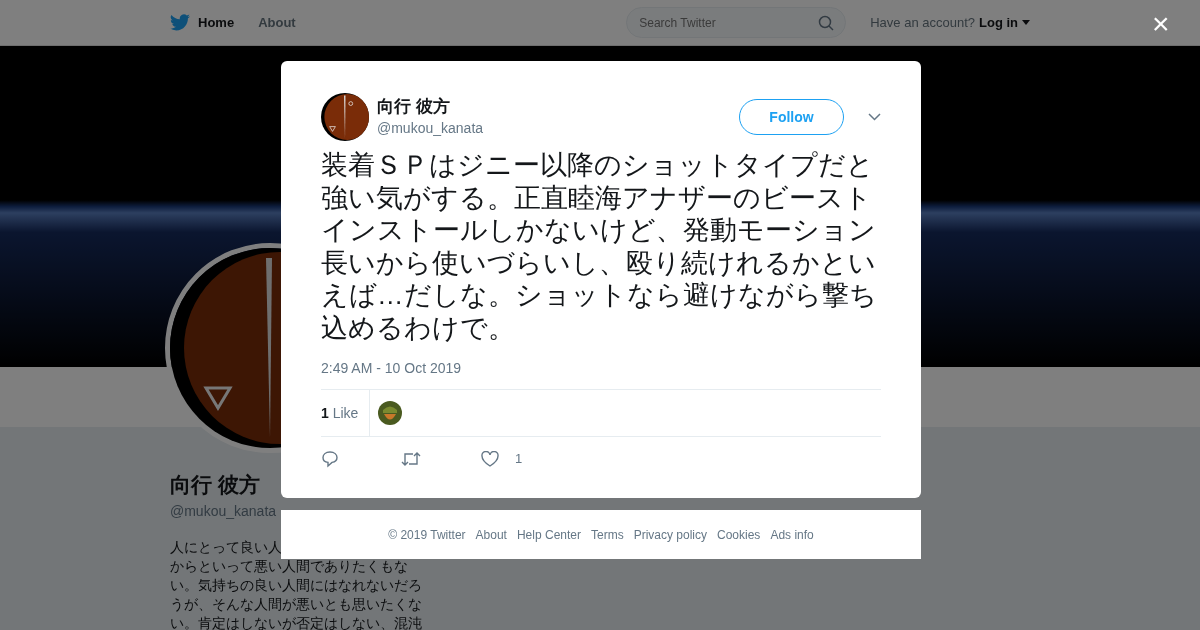  Describe the element at coordinates (390, 413) in the screenshot. I see `avatar-icon` at that location.